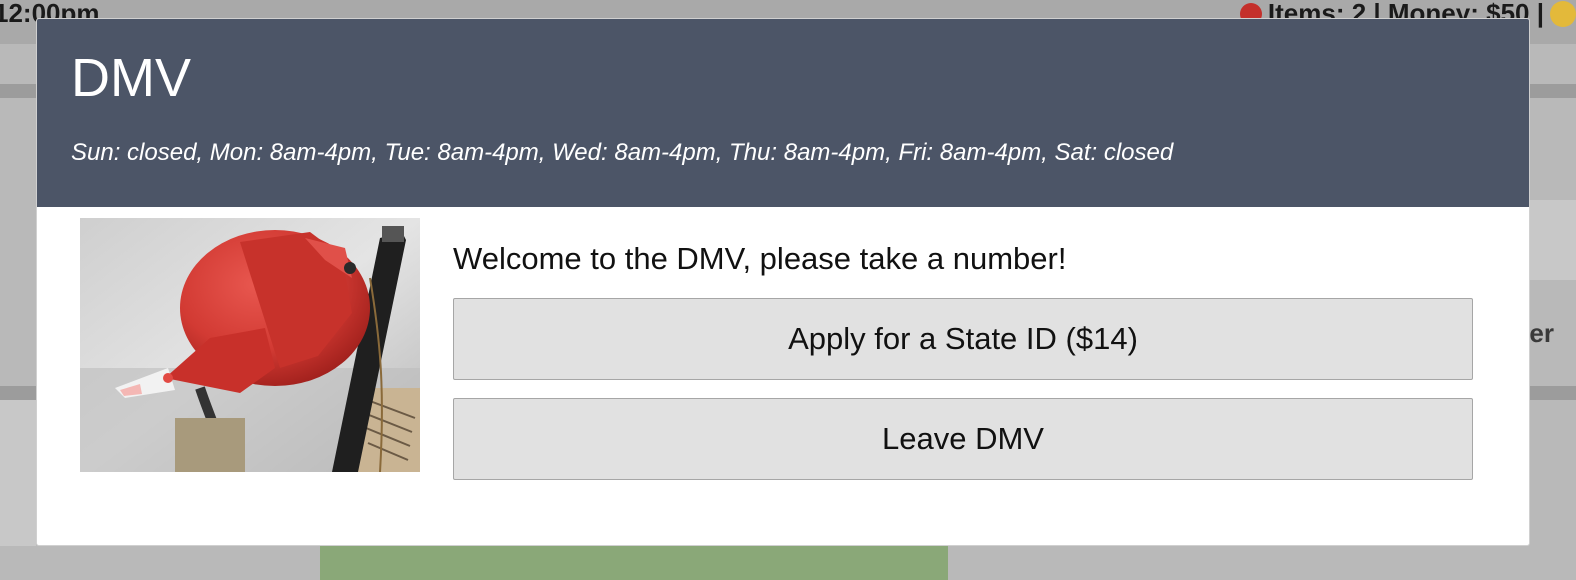 The height and width of the screenshot is (580, 1576). What do you see at coordinates (1563, 13) in the screenshot?
I see `mood-face-icon` at bounding box center [1563, 13].